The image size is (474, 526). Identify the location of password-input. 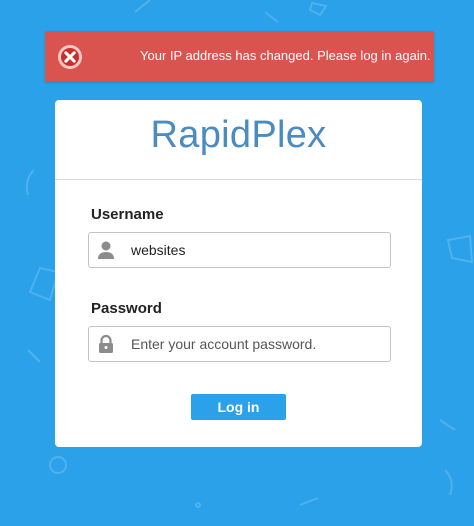
(256, 344).